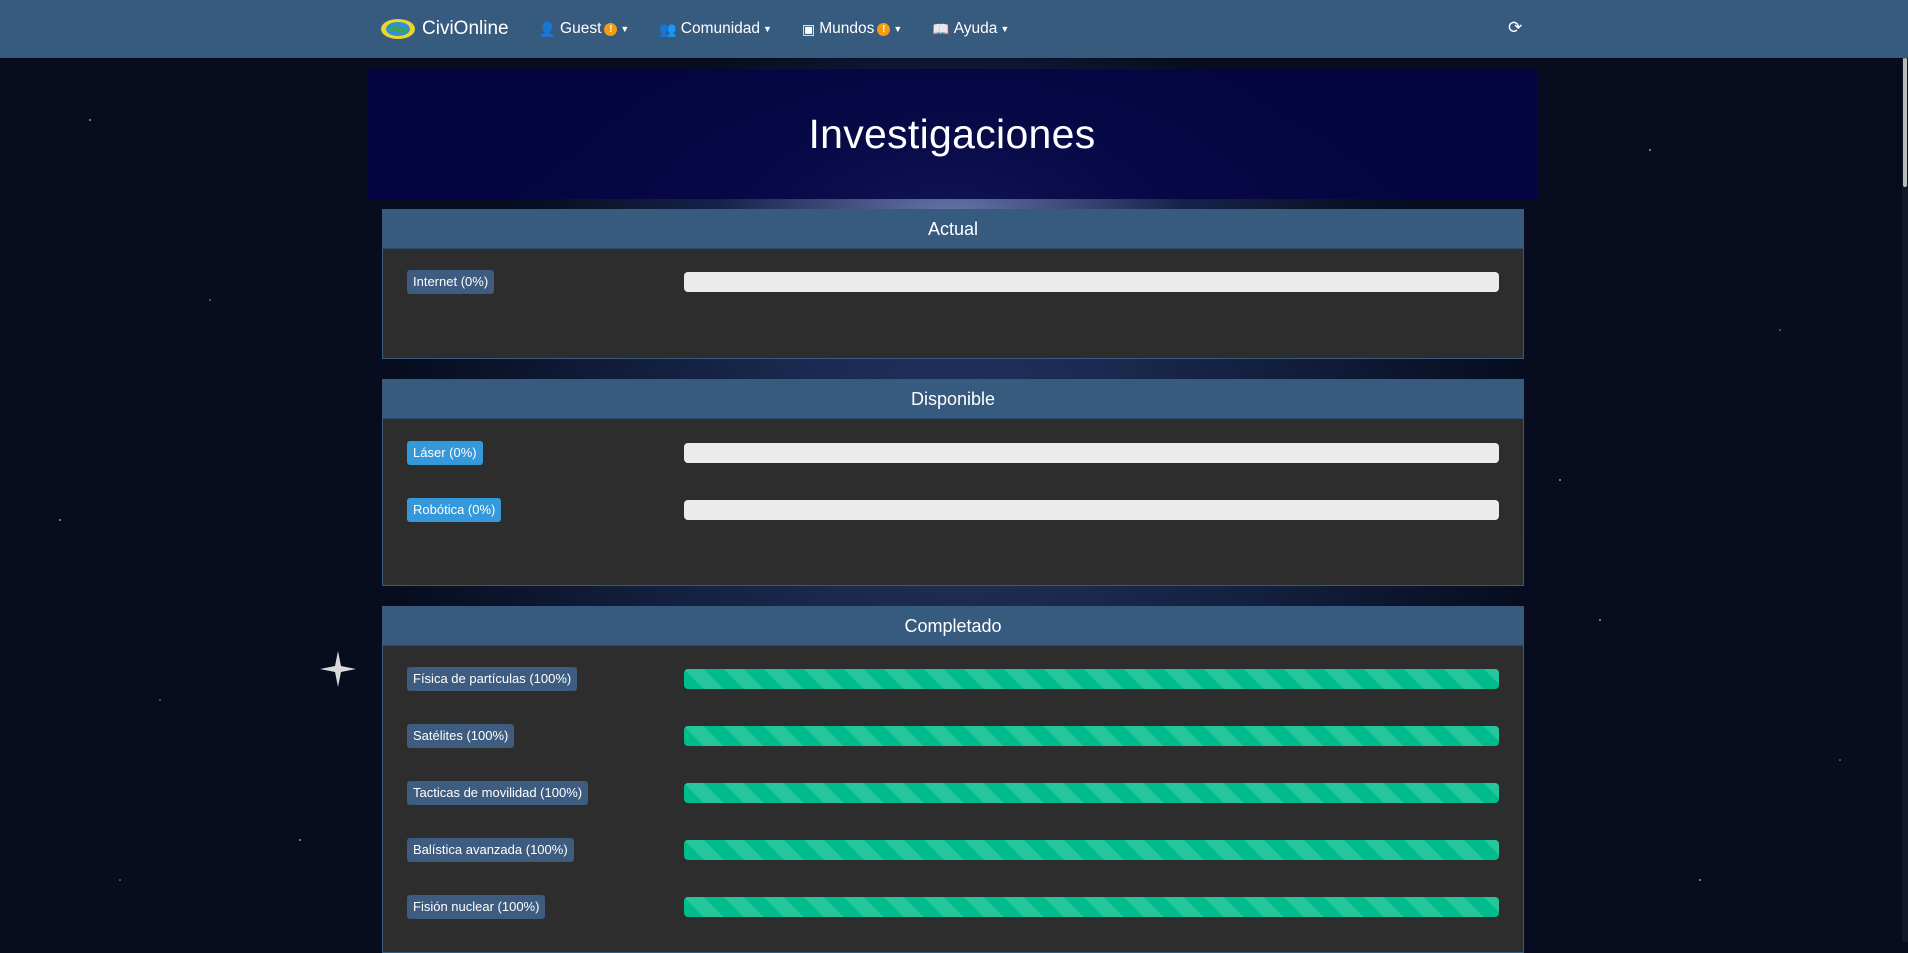 Image resolution: width=1908 pixels, height=953 pixels. Describe the element at coordinates (465, 28) in the screenshot. I see `brand-name: CiviOnline` at that location.